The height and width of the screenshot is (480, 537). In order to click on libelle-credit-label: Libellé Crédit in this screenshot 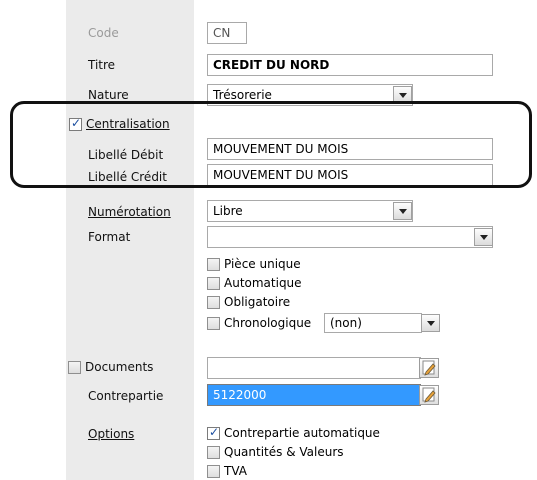, I will do `click(127, 177)`.